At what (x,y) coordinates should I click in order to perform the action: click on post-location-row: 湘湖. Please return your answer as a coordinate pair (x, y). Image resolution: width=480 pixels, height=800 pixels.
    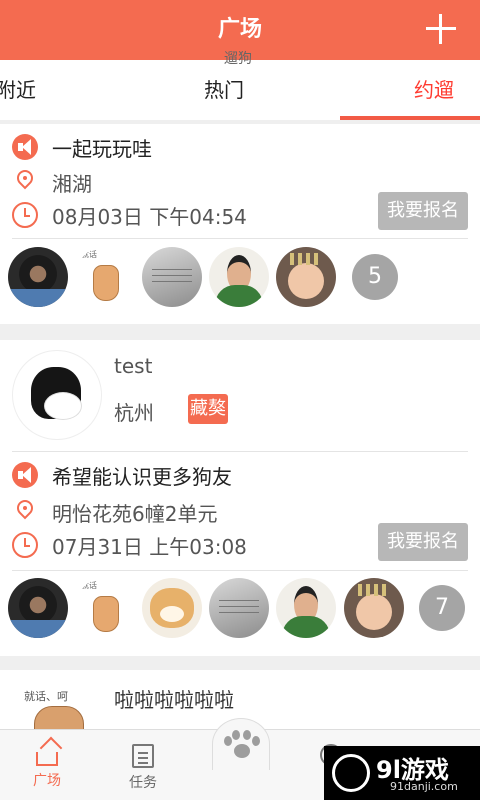
    Looking at the image, I should click on (52, 181).